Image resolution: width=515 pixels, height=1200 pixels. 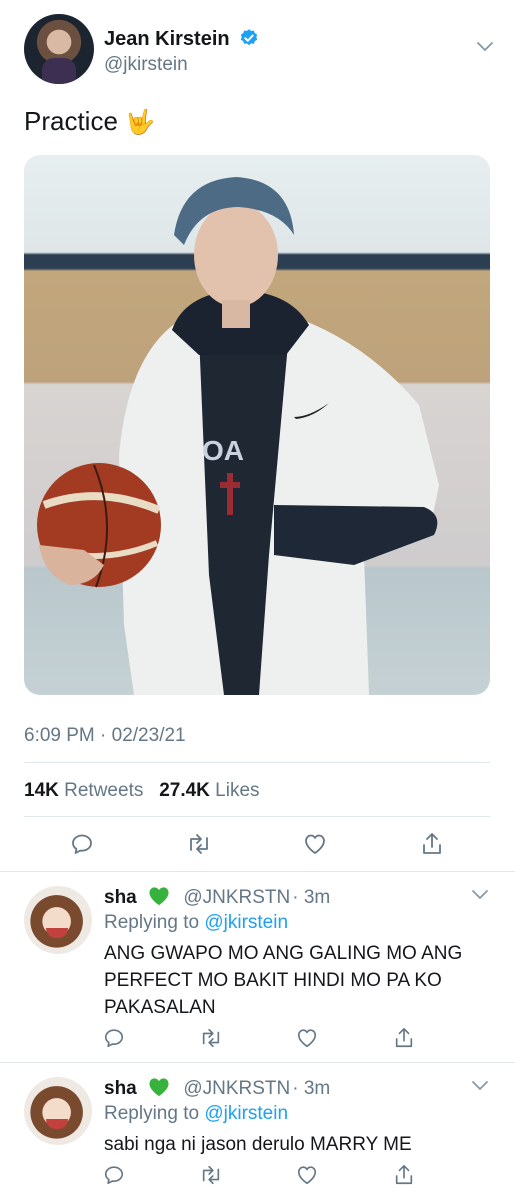 I want to click on reply-text: sabi nga ni jason derulo MARRY ME, so click(x=258, y=1144).